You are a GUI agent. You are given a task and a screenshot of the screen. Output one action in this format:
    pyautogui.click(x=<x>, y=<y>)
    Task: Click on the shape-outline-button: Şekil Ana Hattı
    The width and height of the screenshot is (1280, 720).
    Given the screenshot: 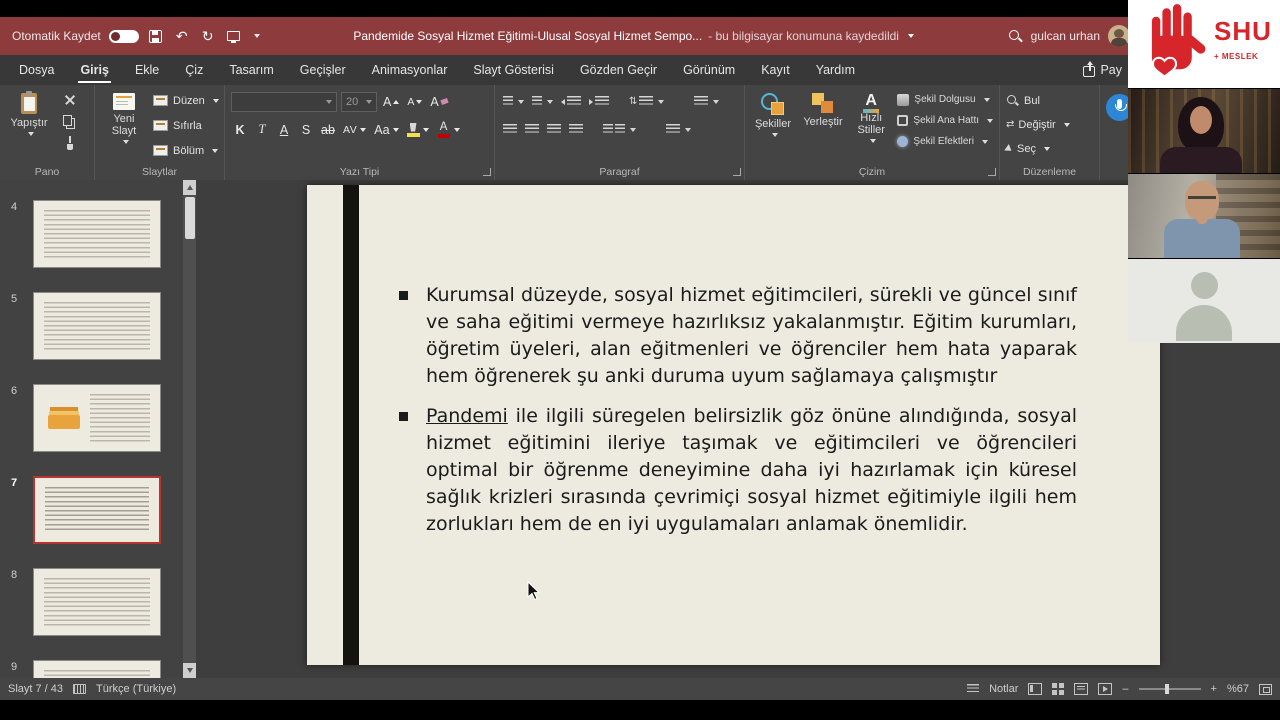 What is the action you would take?
    pyautogui.click(x=945, y=120)
    